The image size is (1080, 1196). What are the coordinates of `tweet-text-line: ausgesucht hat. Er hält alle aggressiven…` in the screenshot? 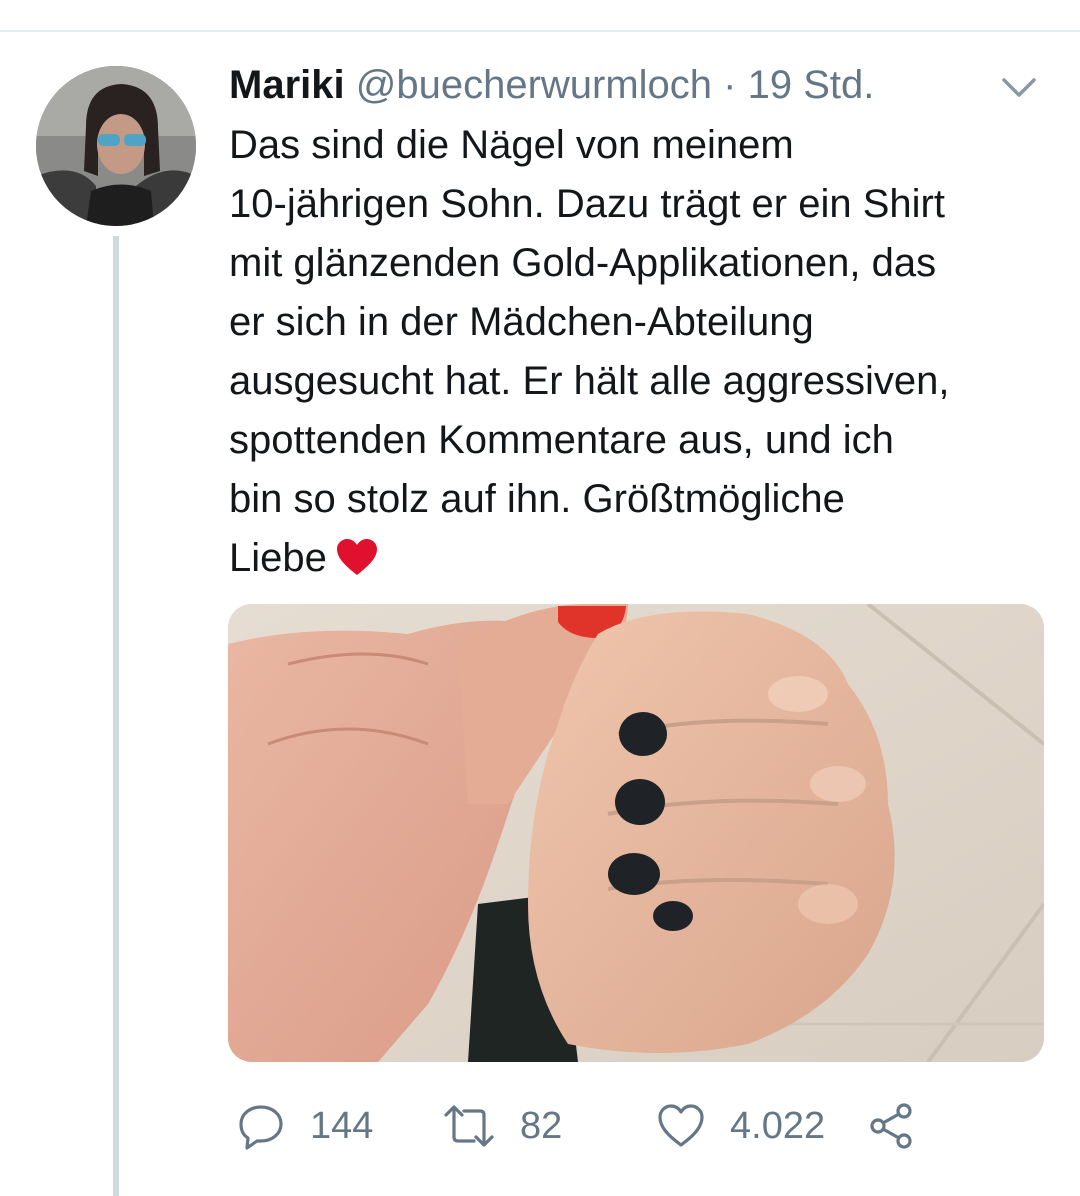 It's located at (589, 381).